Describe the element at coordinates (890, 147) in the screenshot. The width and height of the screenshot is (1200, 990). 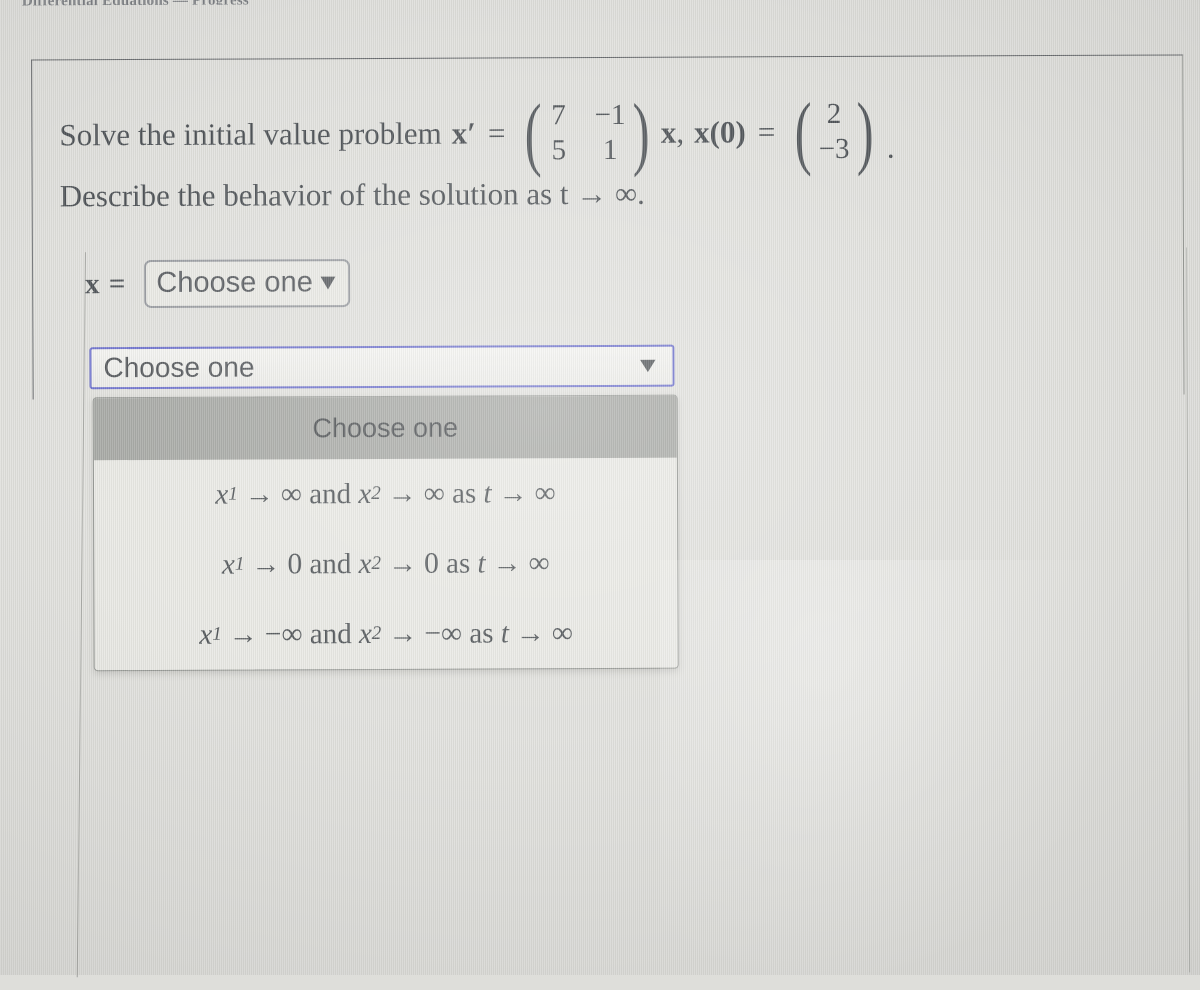
I see `equation-trailing-period: .` at that location.